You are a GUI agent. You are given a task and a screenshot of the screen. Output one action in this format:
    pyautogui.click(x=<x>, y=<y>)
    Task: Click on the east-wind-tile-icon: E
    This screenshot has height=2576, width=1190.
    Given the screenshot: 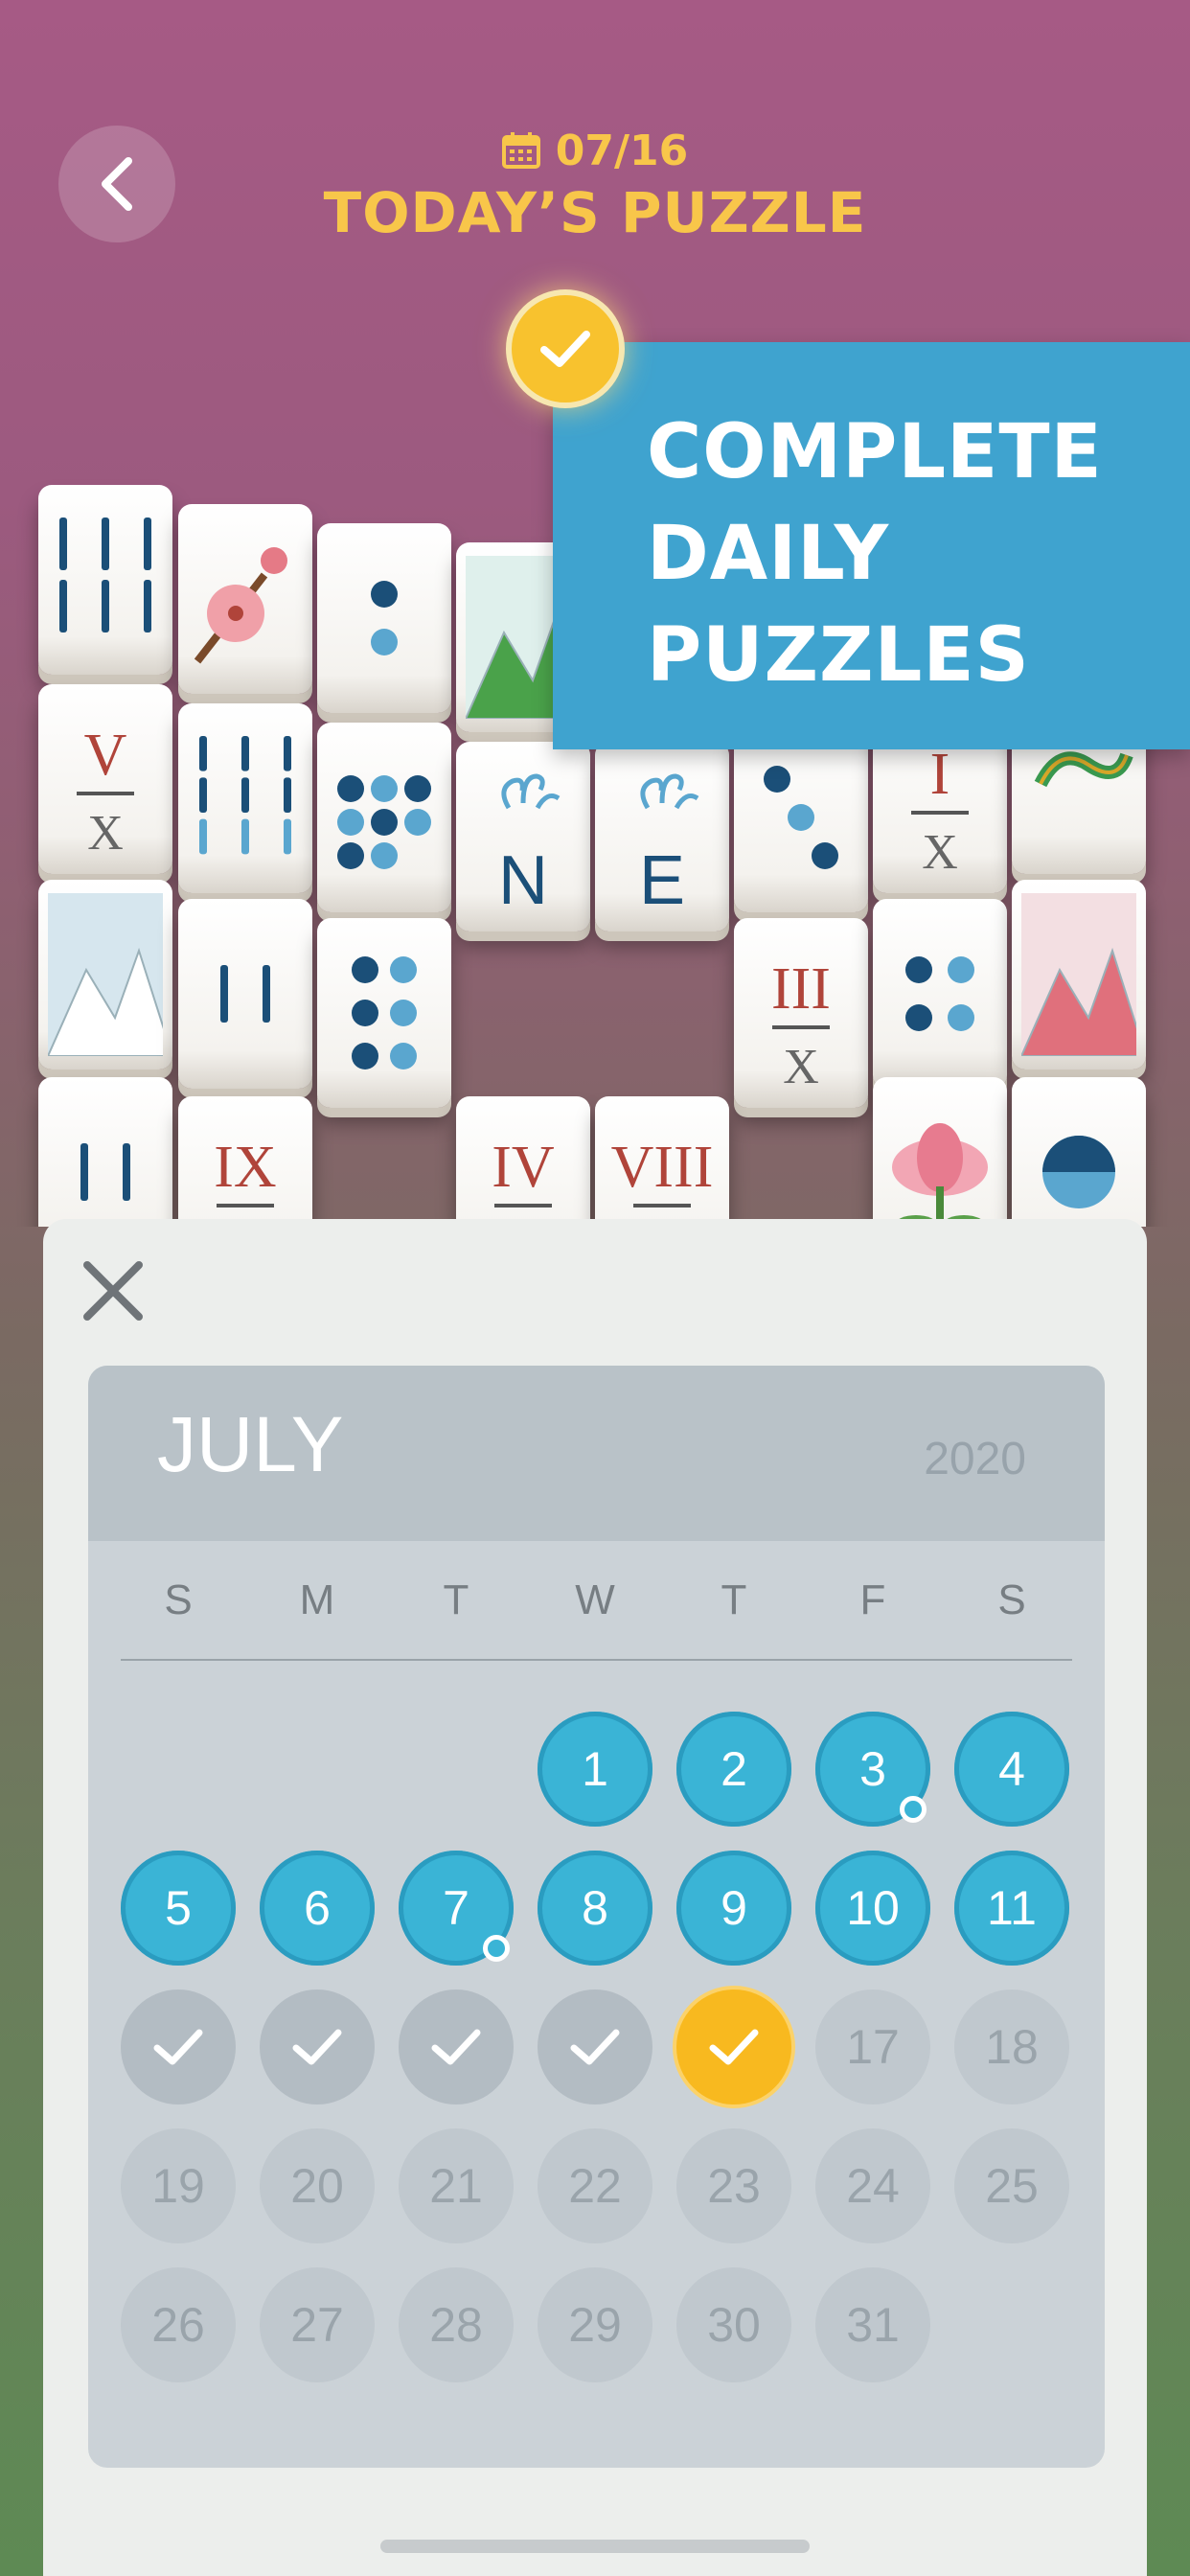 What is the action you would take?
    pyautogui.click(x=669, y=845)
    